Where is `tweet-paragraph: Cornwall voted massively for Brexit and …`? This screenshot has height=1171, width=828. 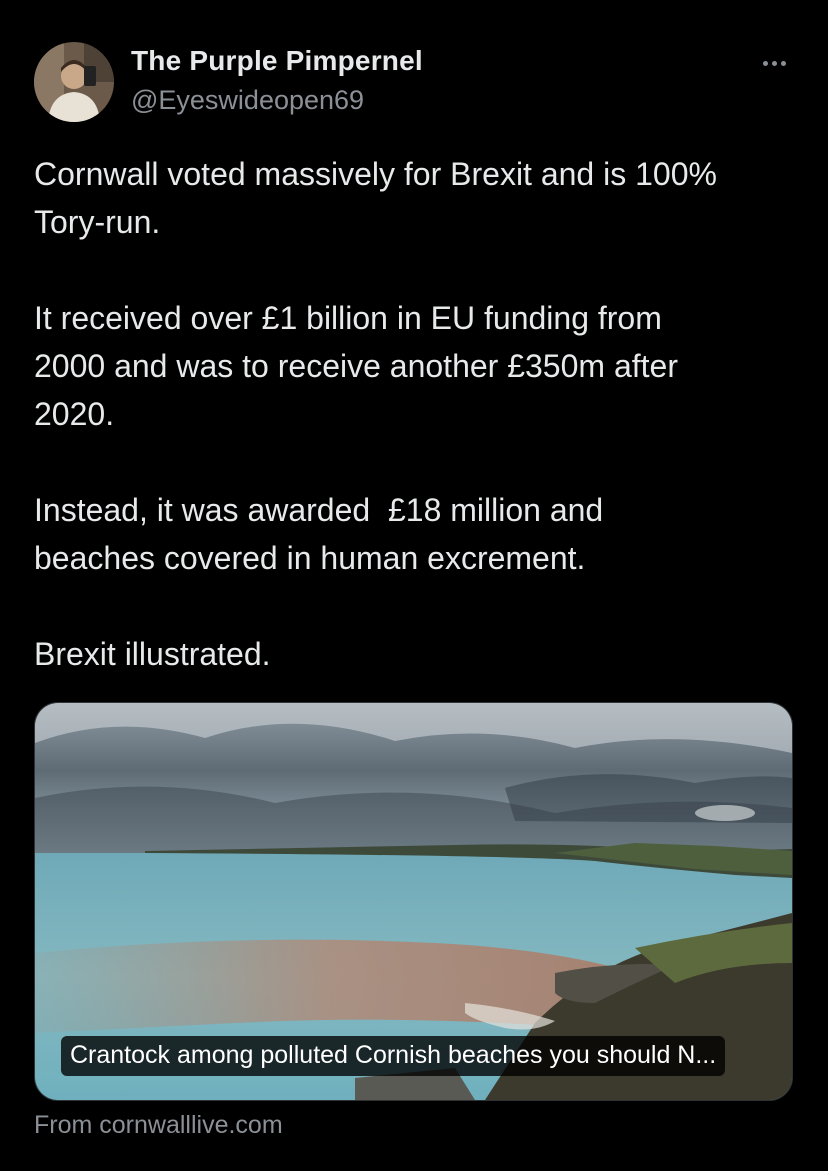
tweet-paragraph: Cornwall voted massively for Brexit and … is located at coordinates (375, 198).